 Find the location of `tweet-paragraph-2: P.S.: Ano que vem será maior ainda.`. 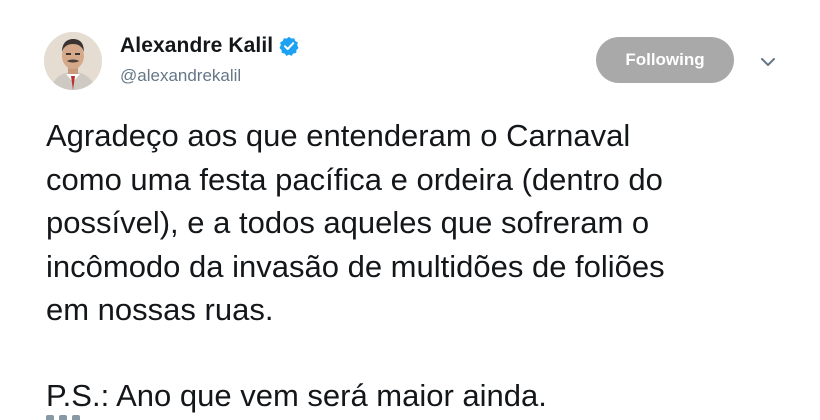

tweet-paragraph-2: P.S.: Ano que vem será maior ainda. is located at coordinates (296, 395).